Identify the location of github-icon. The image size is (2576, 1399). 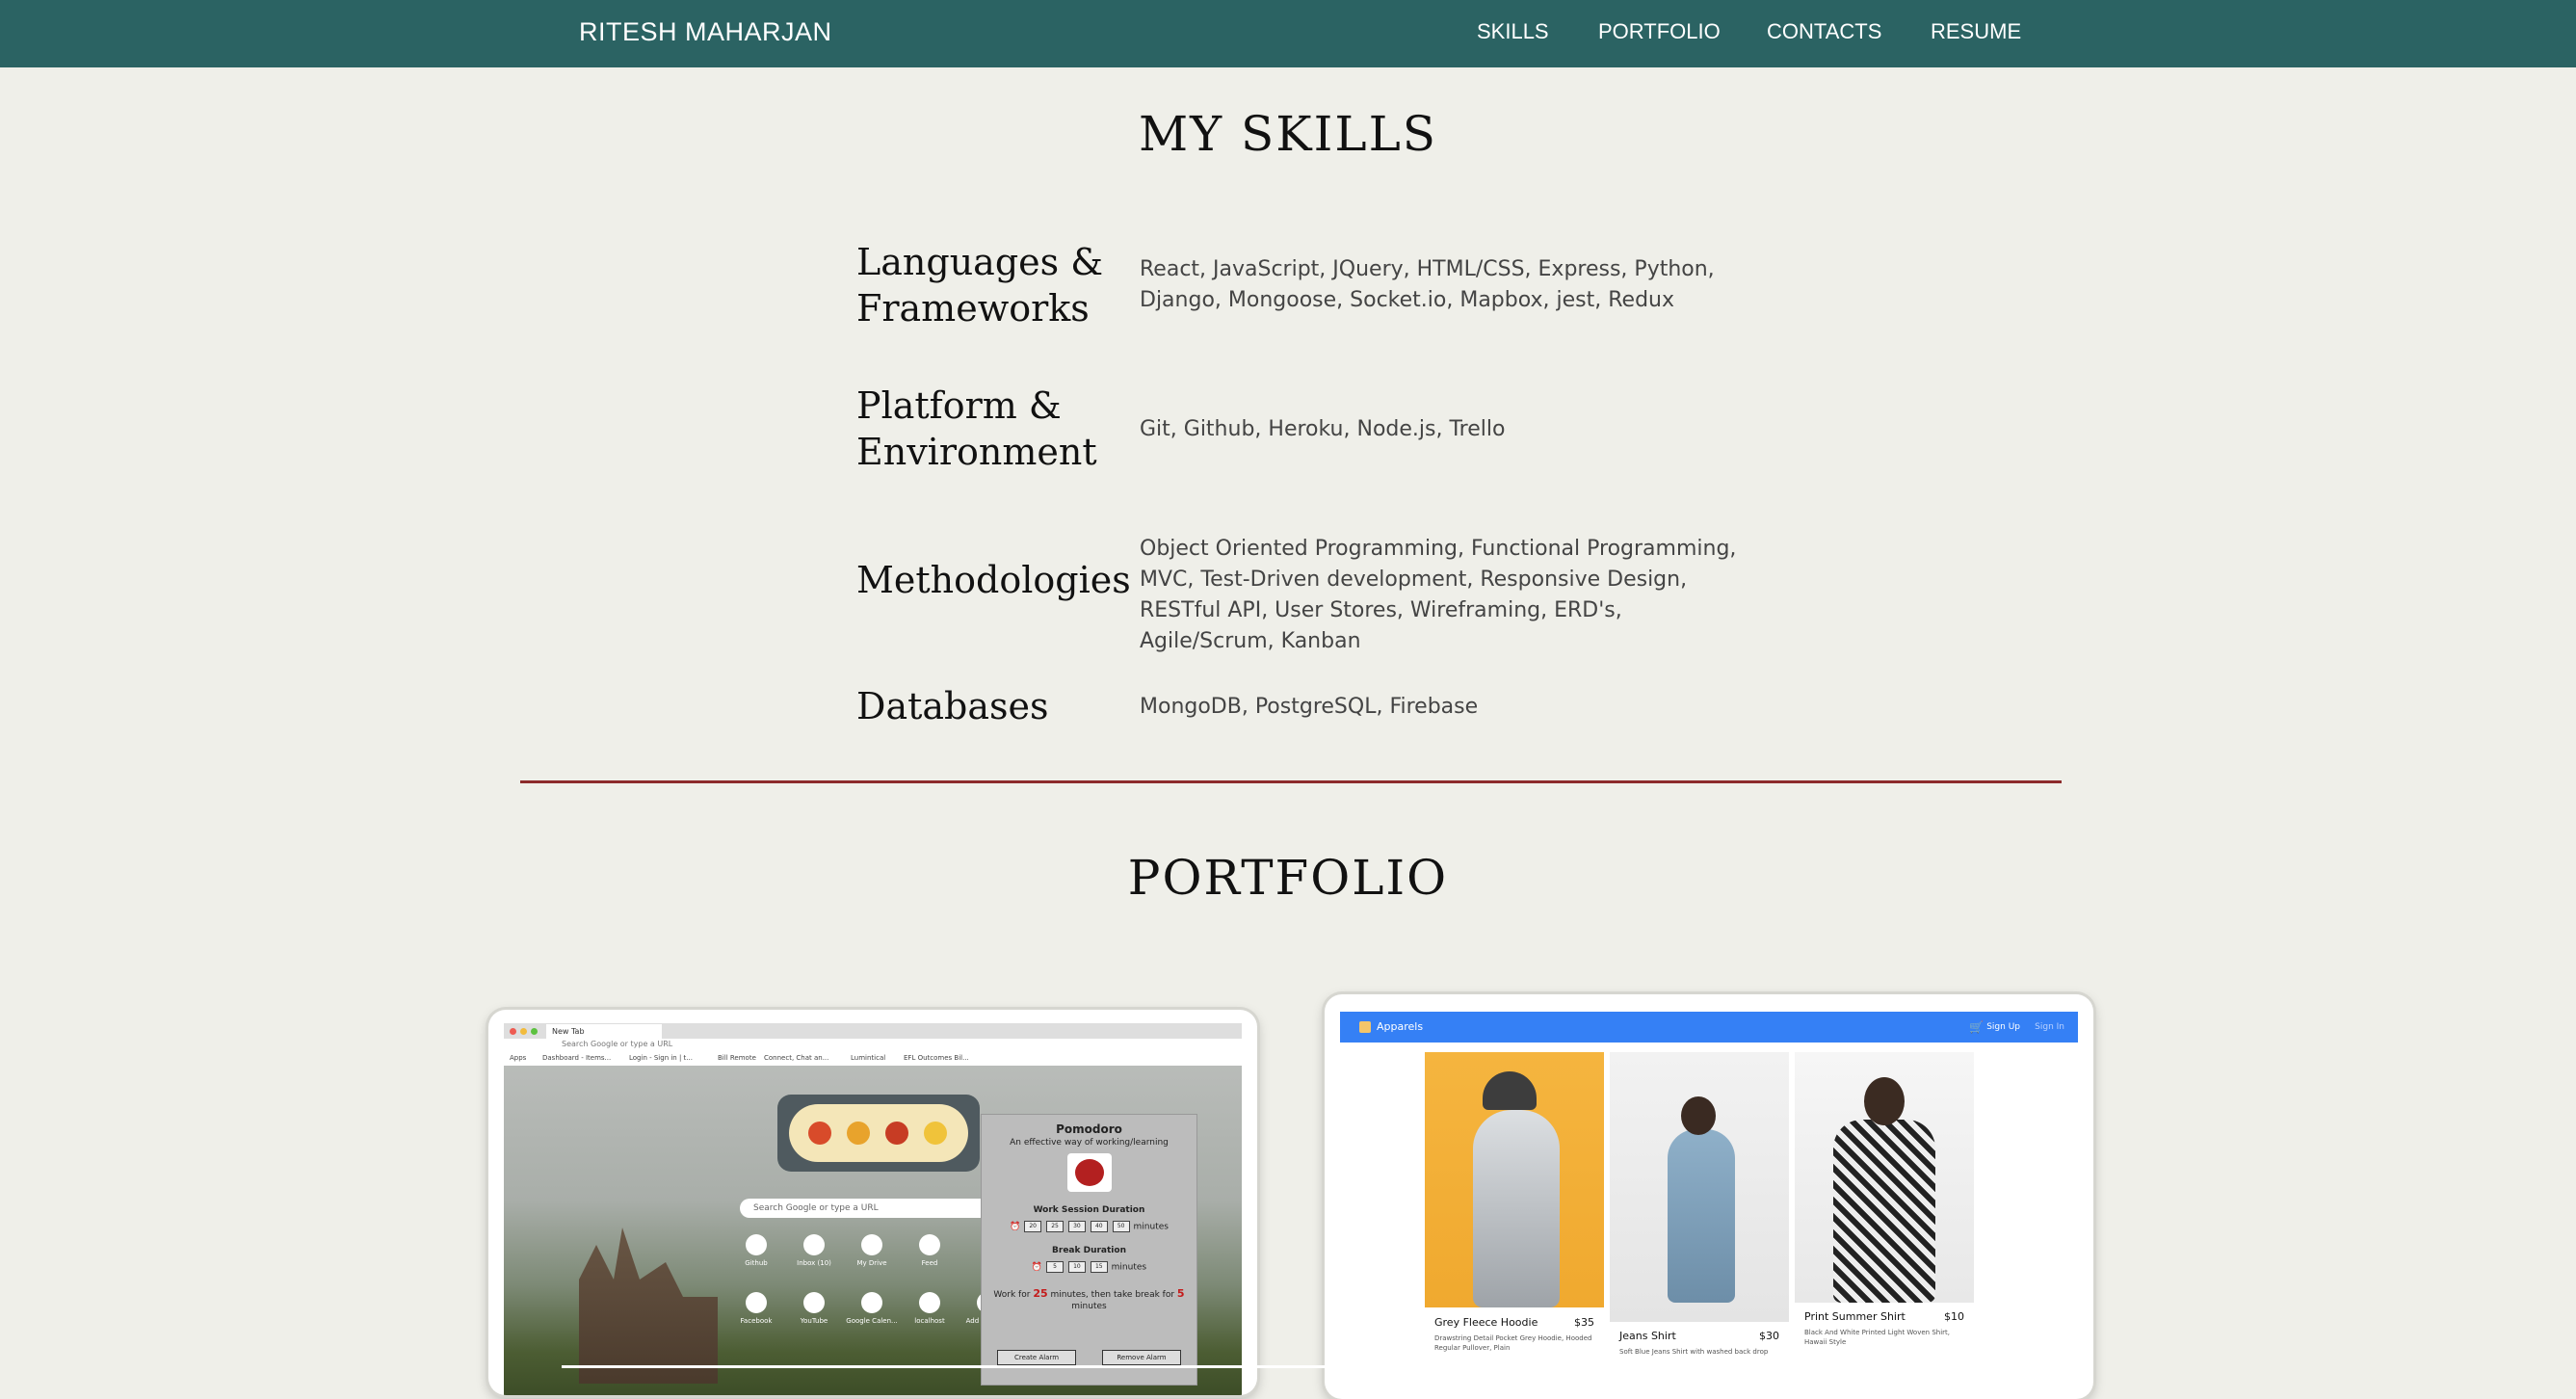
(756, 1244).